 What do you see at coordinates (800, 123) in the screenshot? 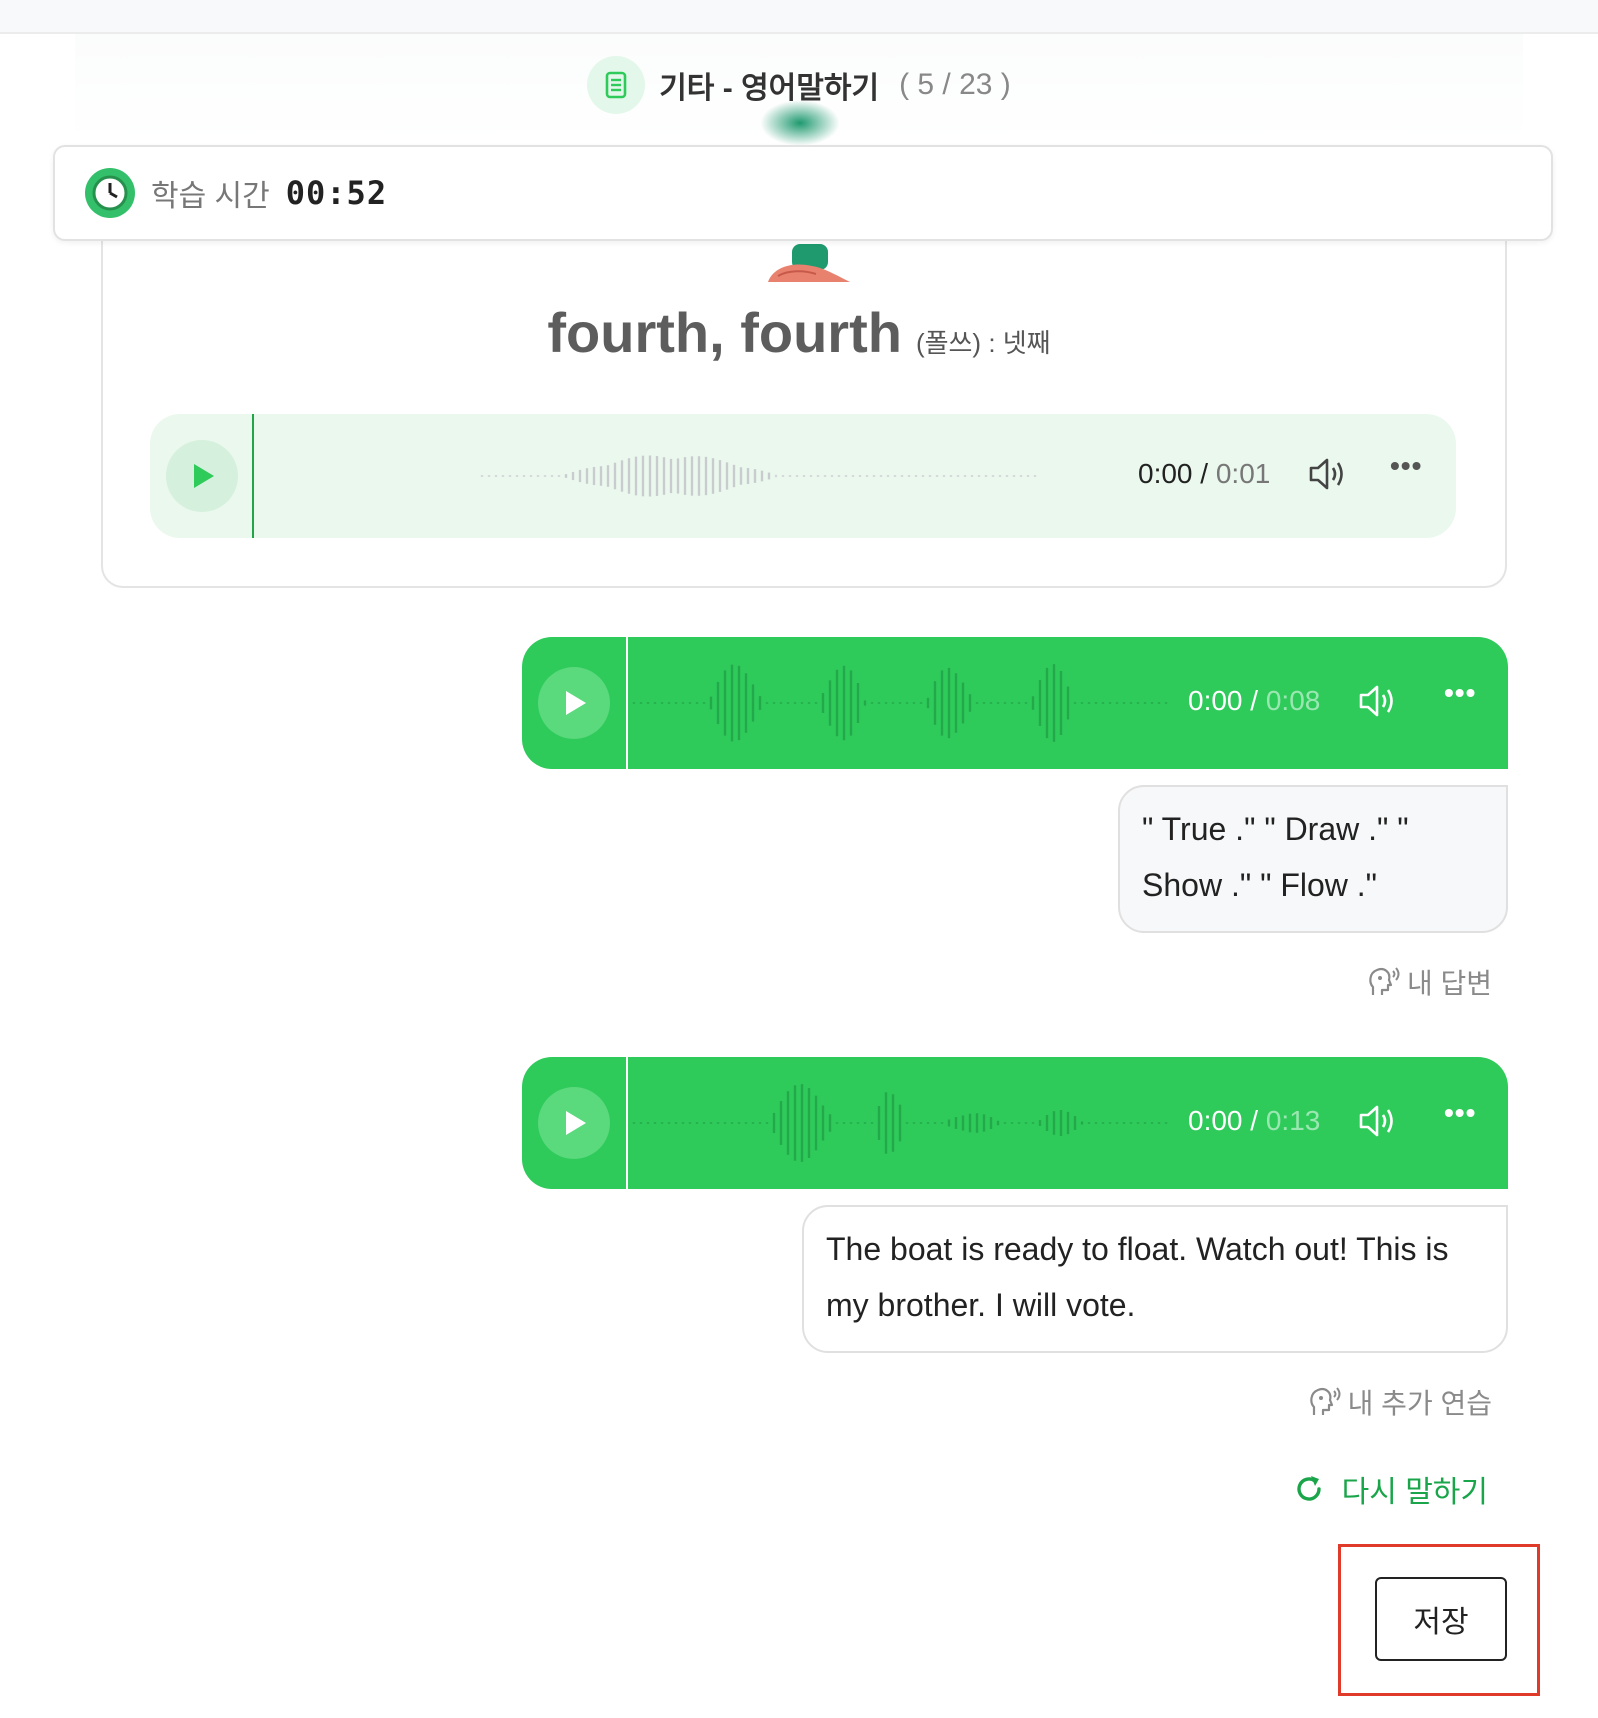
I see `decorative-blur` at bounding box center [800, 123].